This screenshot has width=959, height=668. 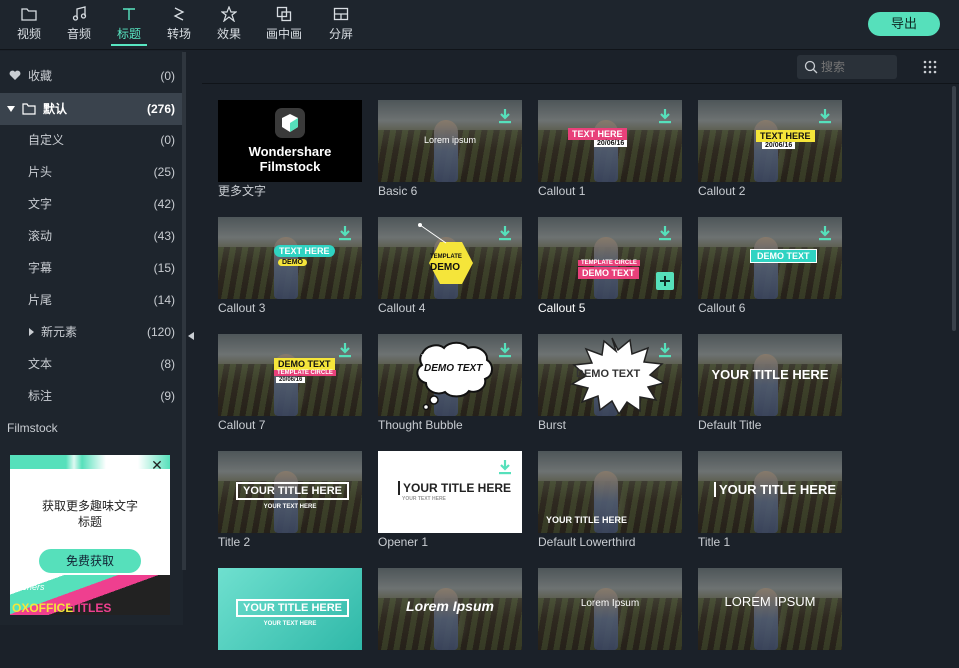 I want to click on transition-icon, so click(x=179, y=16).